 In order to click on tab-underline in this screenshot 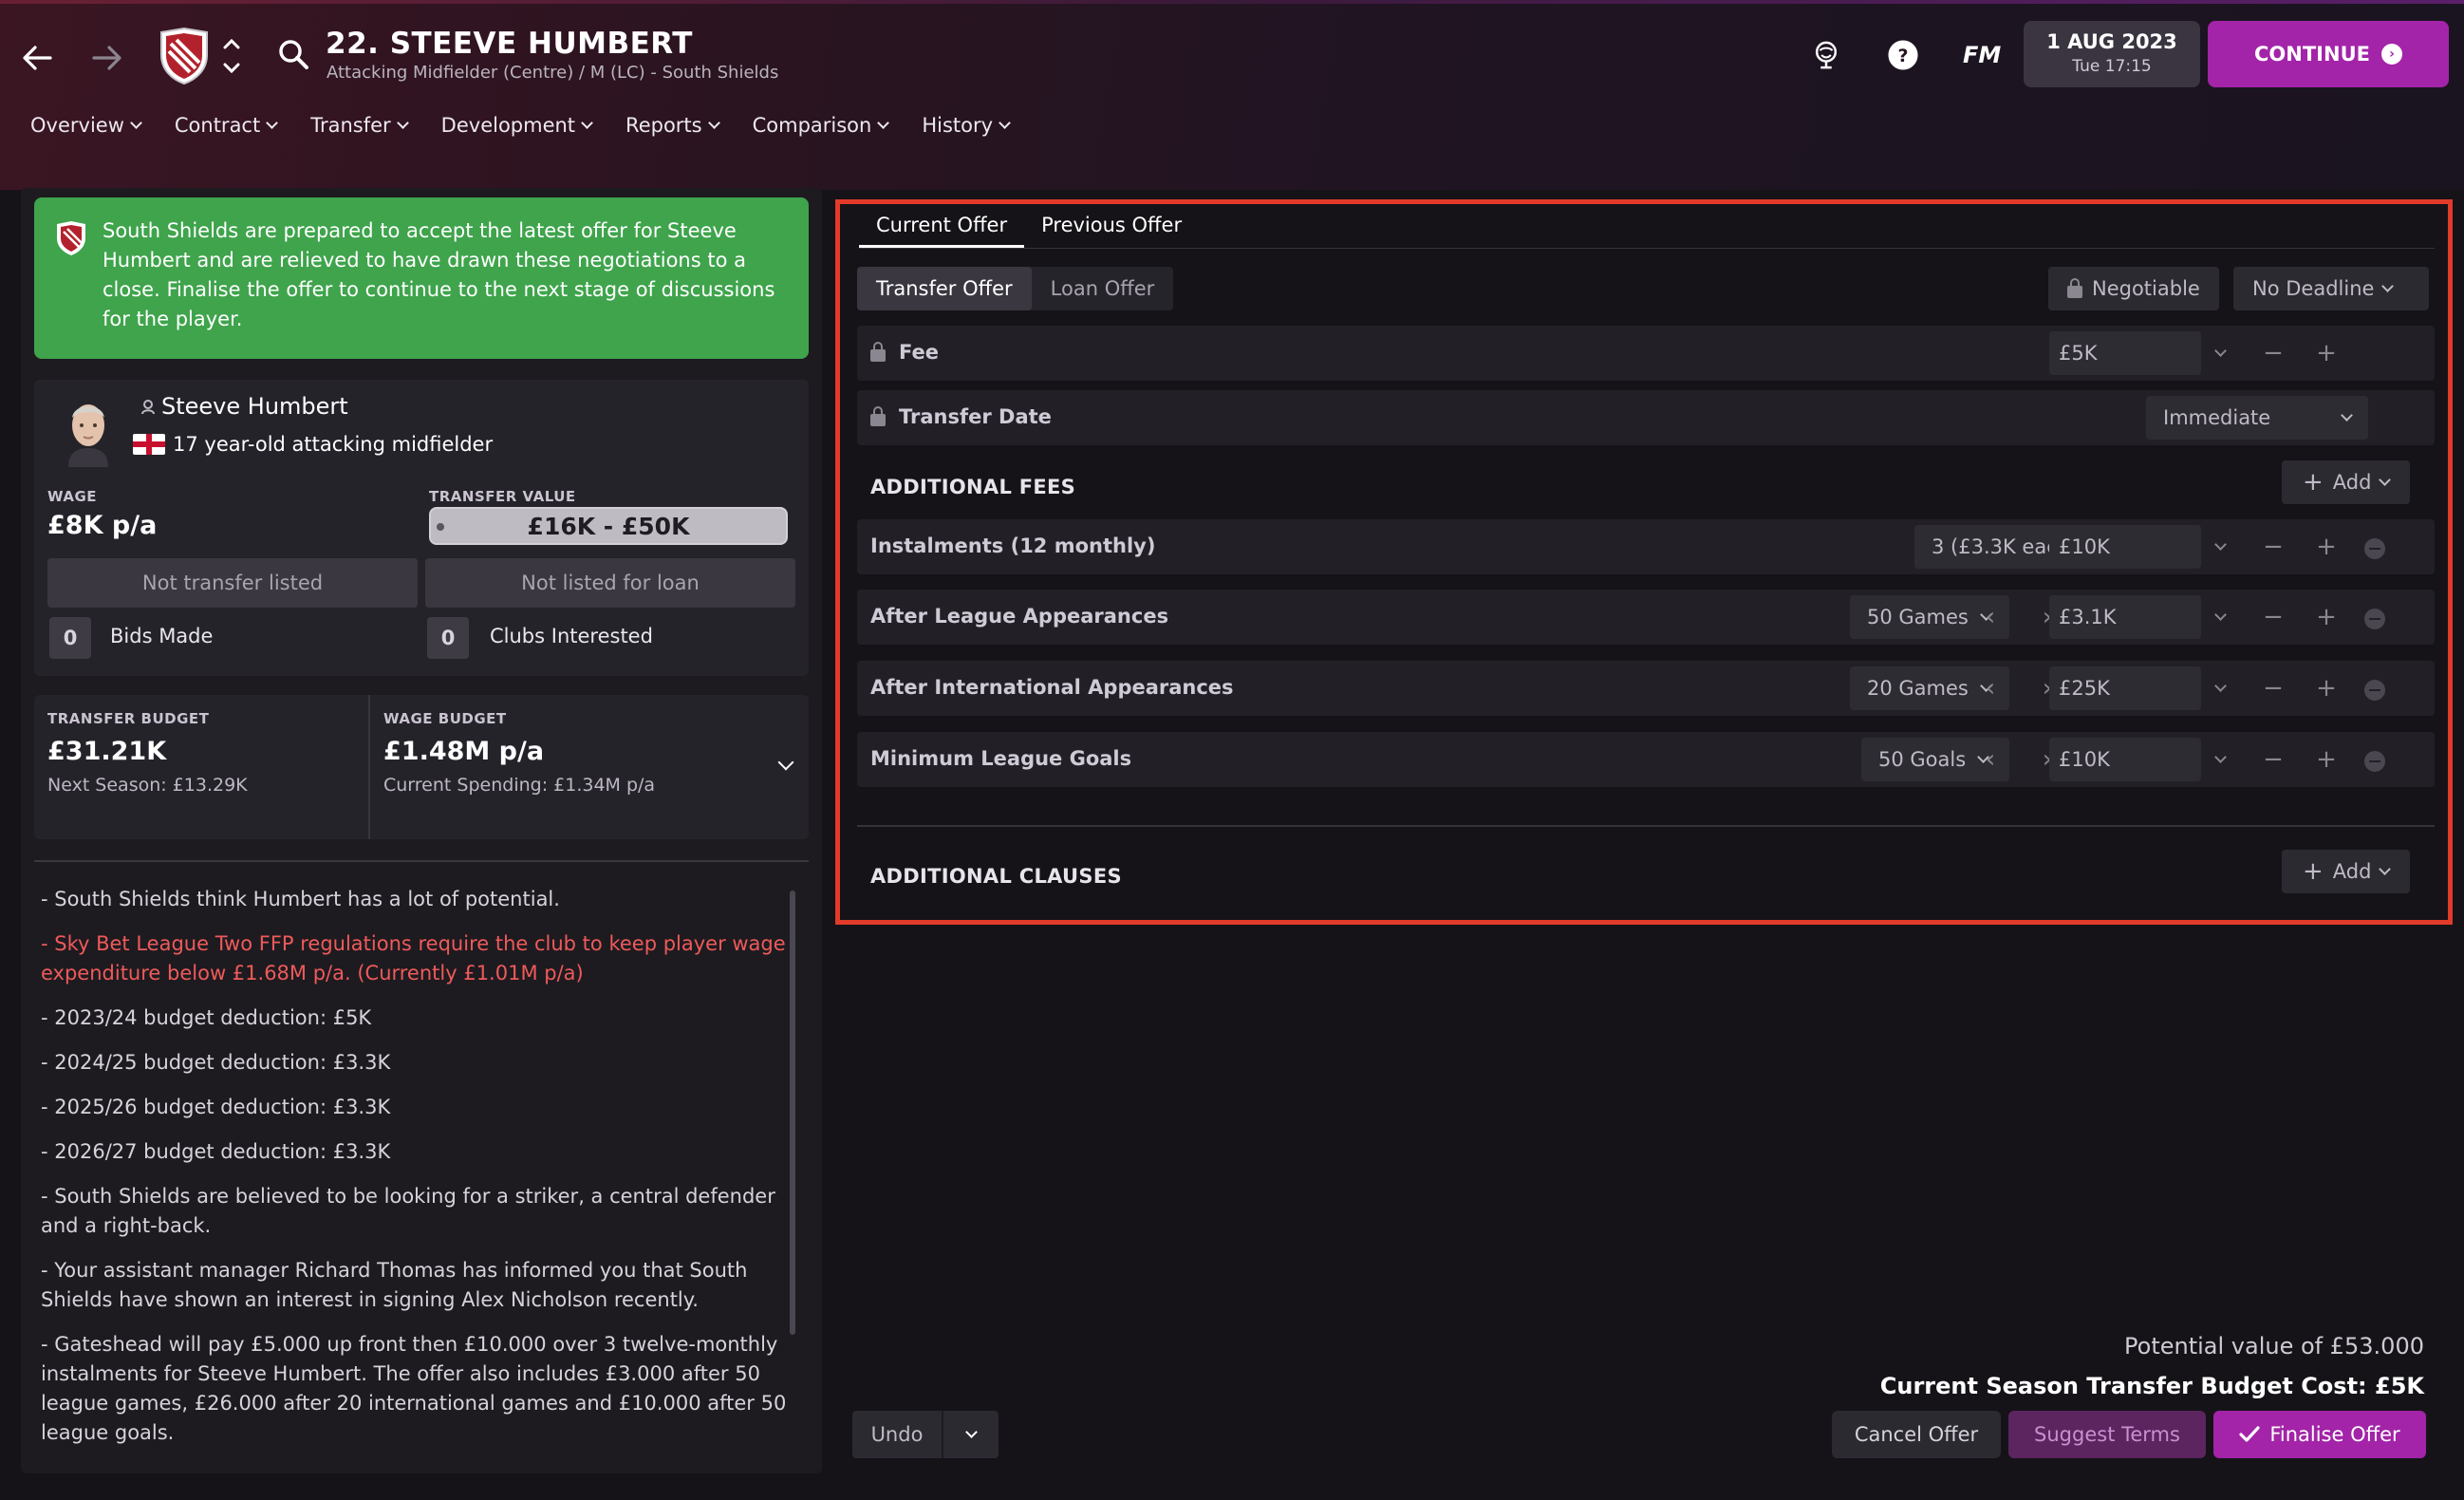, I will do `click(1647, 248)`.